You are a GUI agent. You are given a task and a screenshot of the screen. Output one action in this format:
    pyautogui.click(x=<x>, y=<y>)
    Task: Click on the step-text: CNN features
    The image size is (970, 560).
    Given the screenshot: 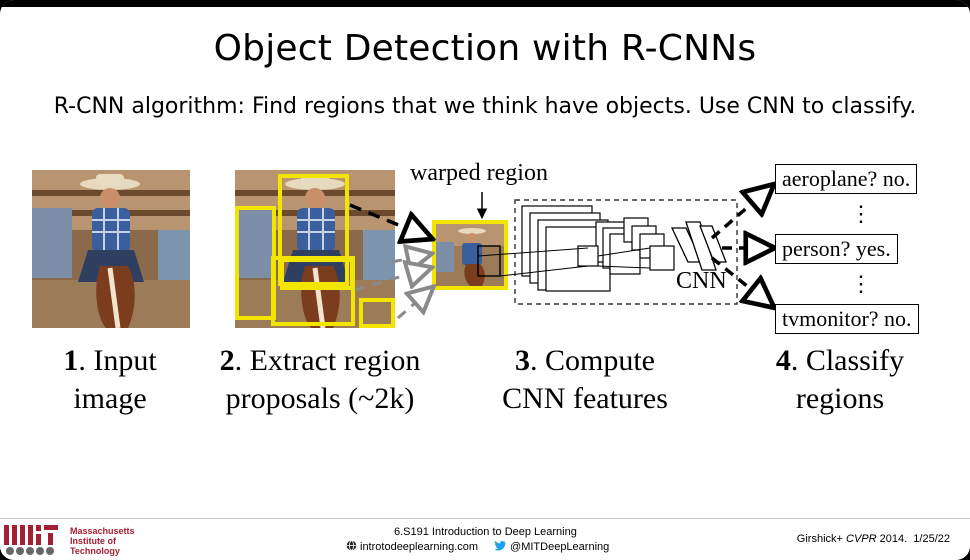 What is the action you would take?
    pyautogui.click(x=585, y=398)
    